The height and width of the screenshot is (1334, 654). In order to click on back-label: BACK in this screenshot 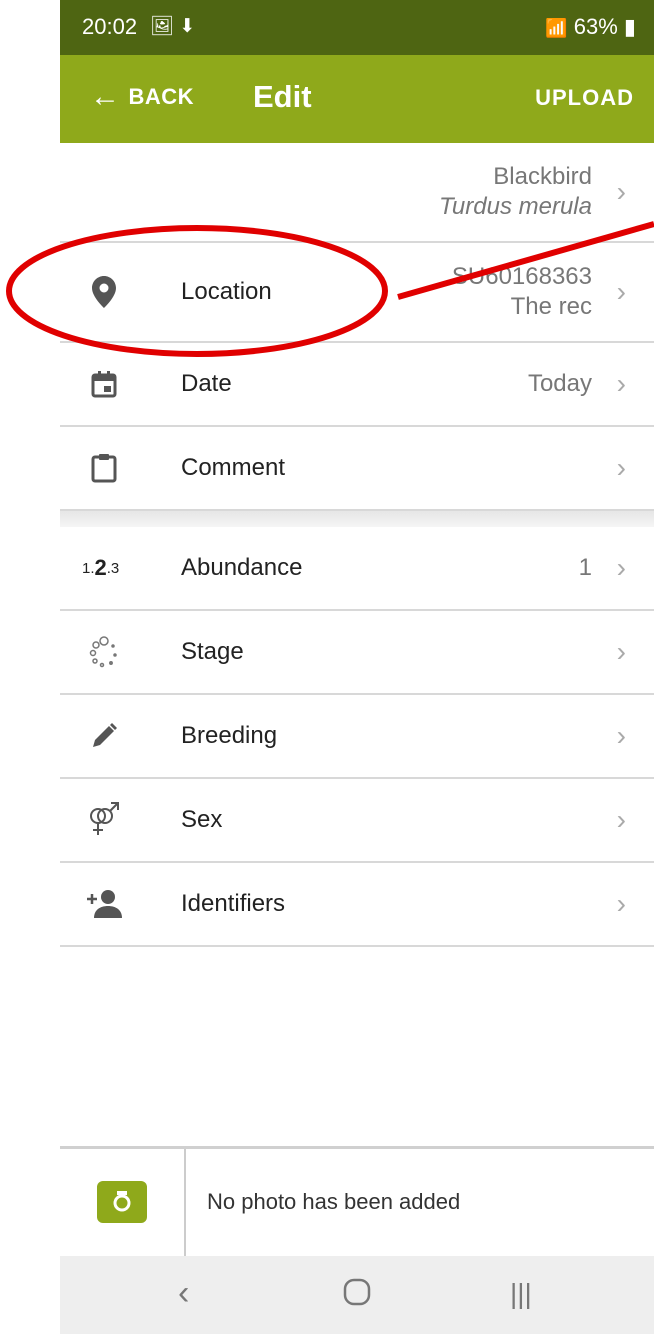, I will do `click(161, 96)`.